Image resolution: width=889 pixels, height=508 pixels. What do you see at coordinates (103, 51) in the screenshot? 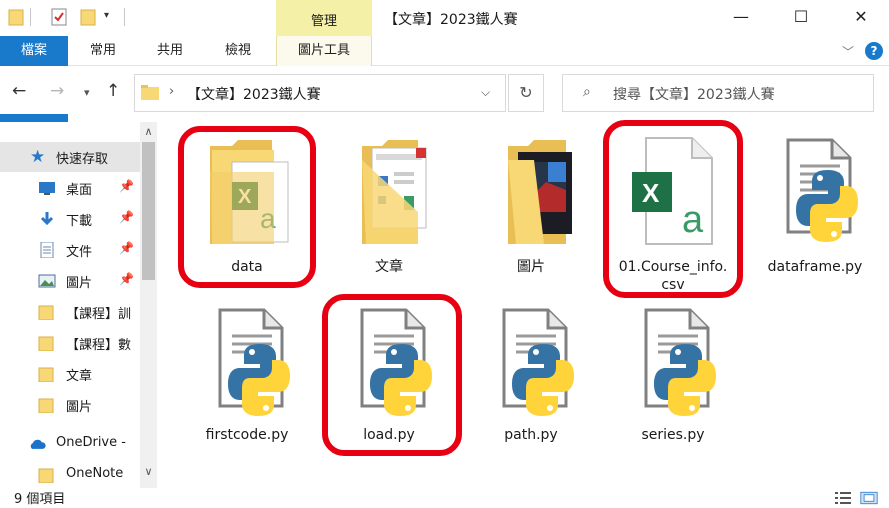
I see `tab-home: 常用` at bounding box center [103, 51].